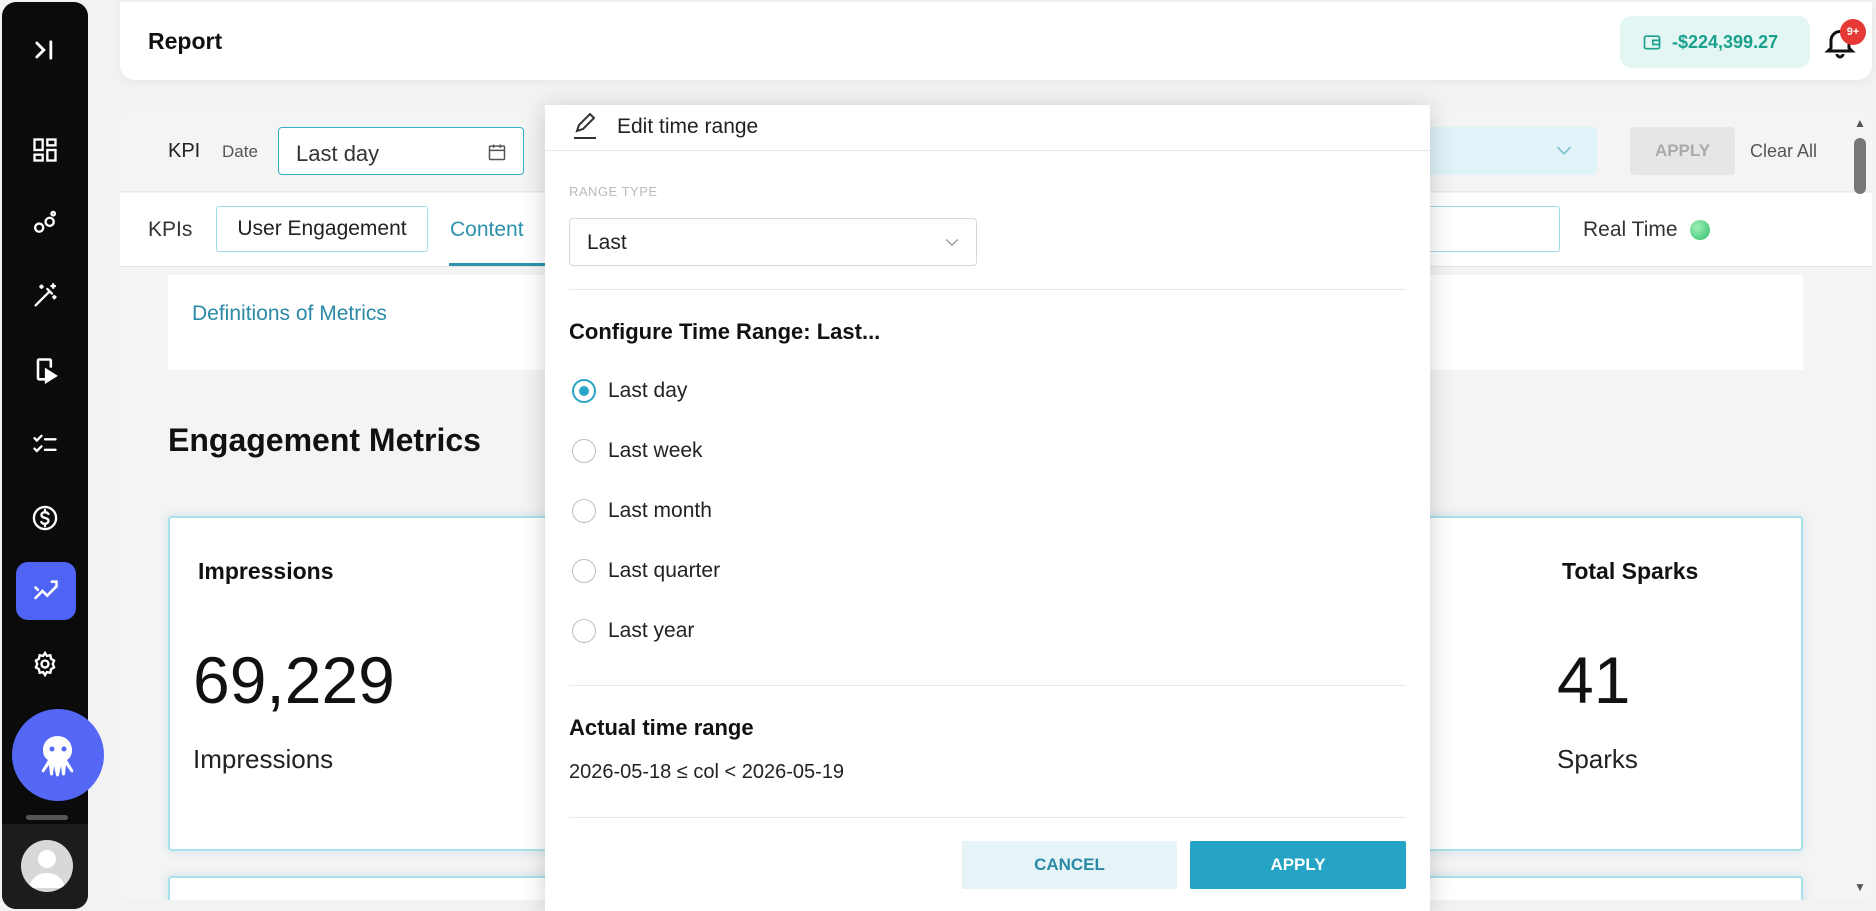  I want to click on range-type-select: Last, so click(773, 242).